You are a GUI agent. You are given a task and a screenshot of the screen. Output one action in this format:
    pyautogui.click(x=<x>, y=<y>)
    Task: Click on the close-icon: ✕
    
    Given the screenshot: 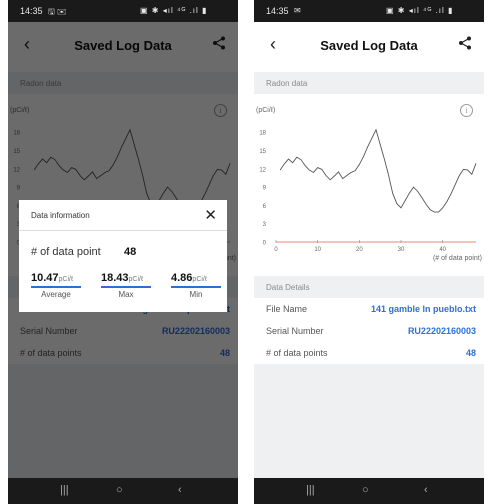 What is the action you would take?
    pyautogui.click(x=210, y=215)
    